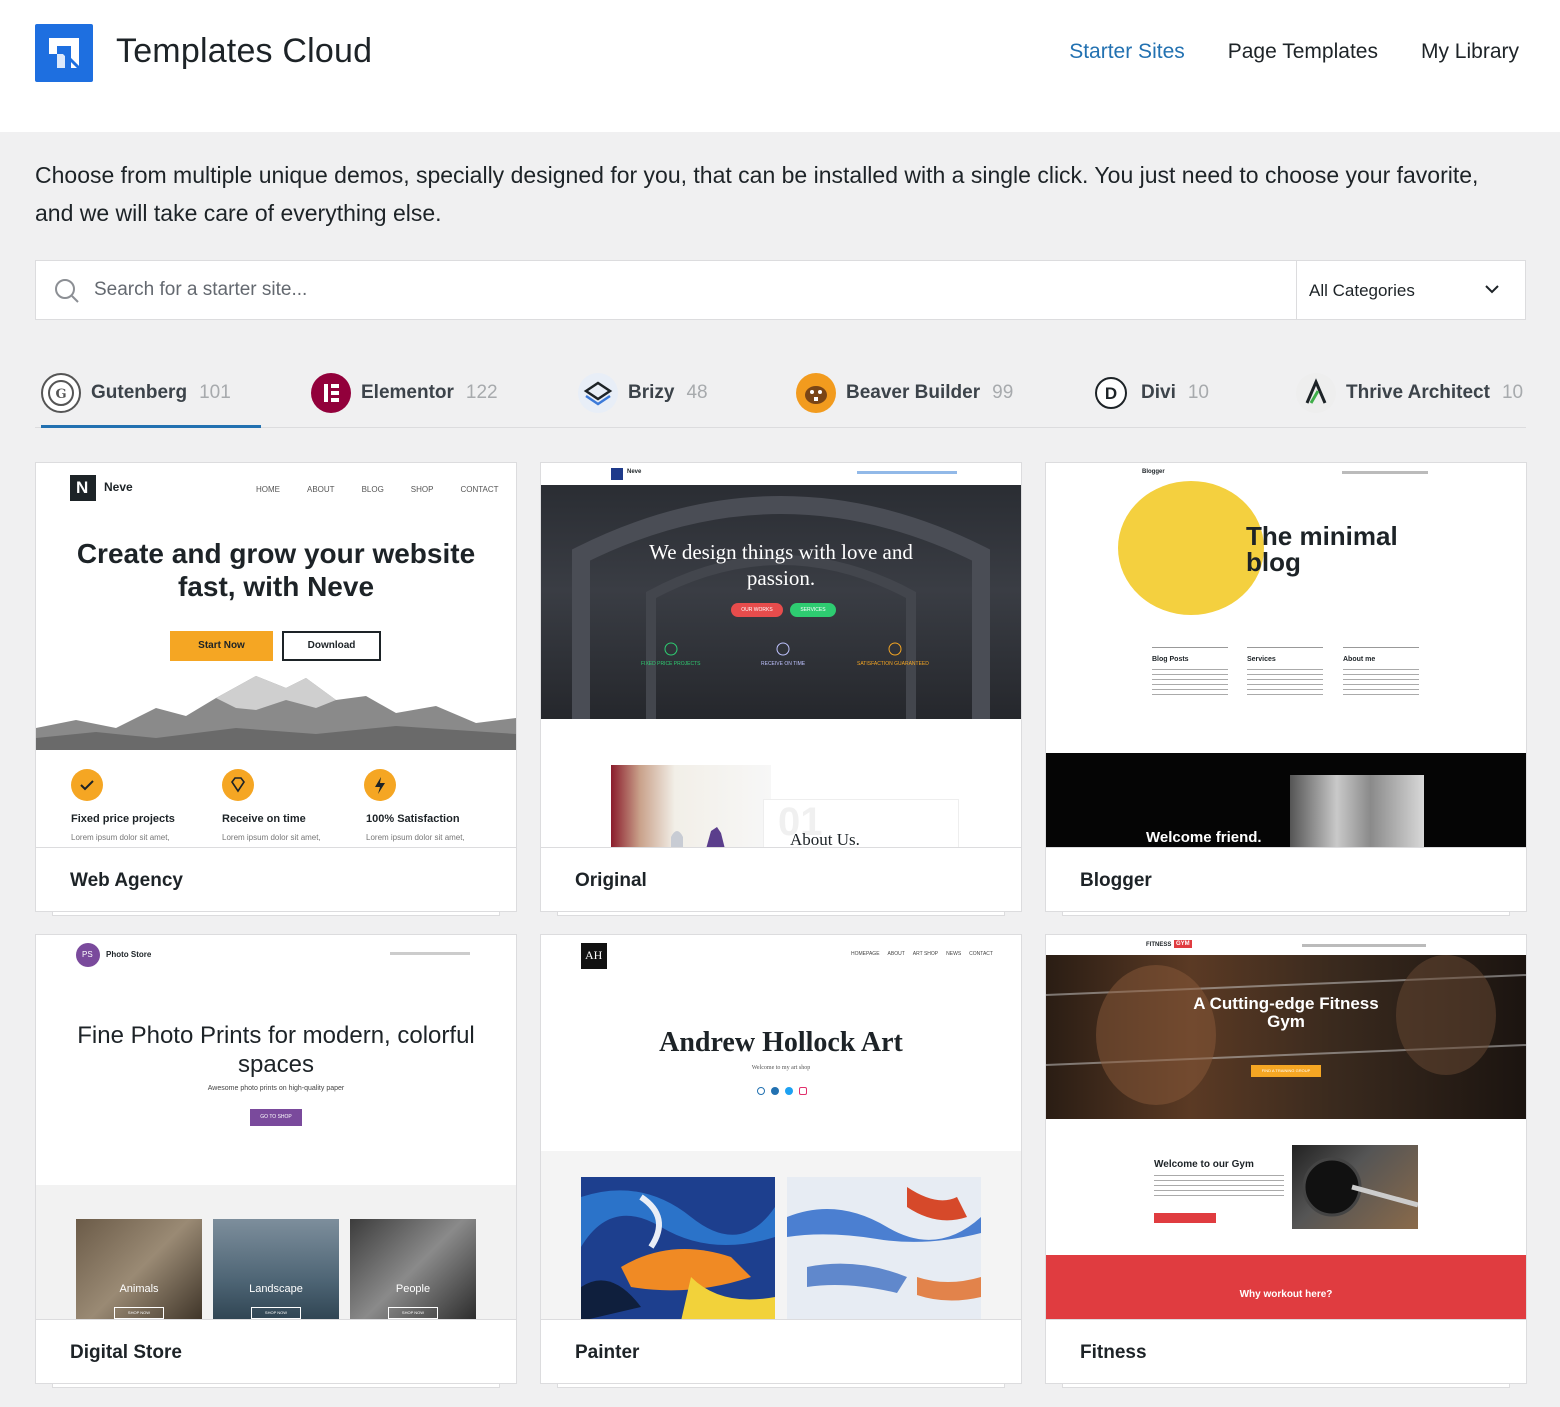  Describe the element at coordinates (276, 1269) in the screenshot. I see `tile-landscape: Landscape SHOP NOW` at that location.